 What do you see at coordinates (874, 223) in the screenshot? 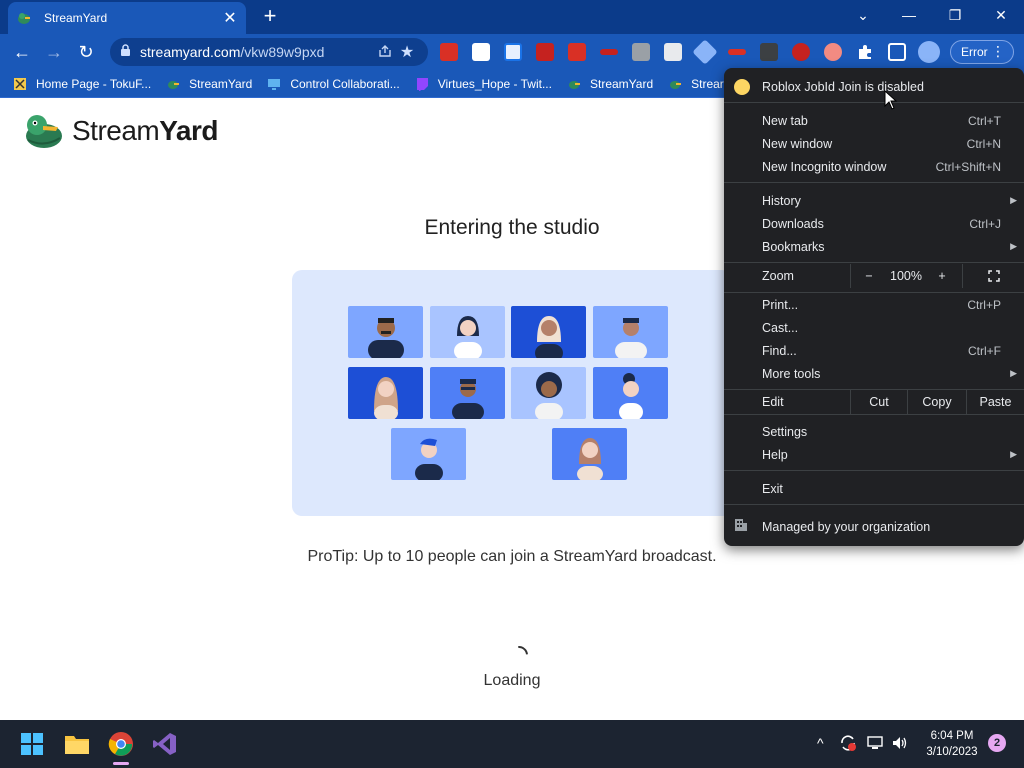
I see `menu-item-downloads: Downloads Ctrl+J` at bounding box center [874, 223].